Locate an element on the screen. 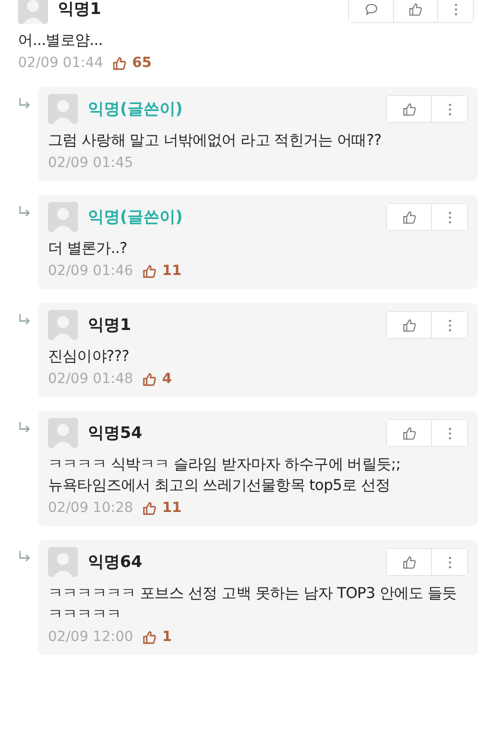 Image resolution: width=480 pixels, height=734 pixels. like-count: 4 is located at coordinates (167, 379).